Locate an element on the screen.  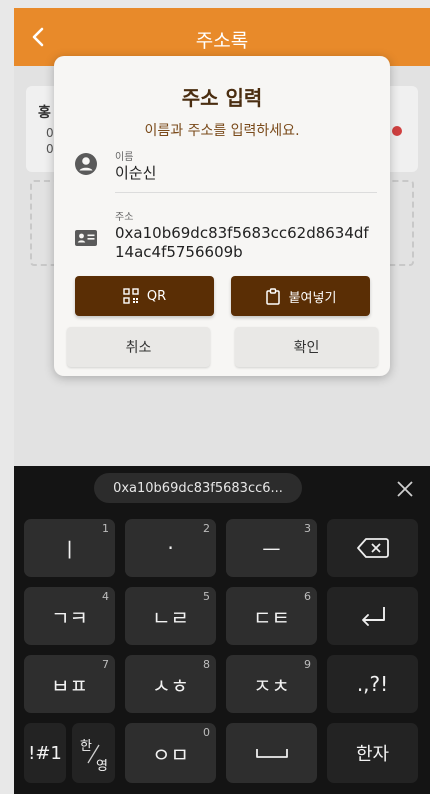
slash-divider is located at coordinates (93, 754).